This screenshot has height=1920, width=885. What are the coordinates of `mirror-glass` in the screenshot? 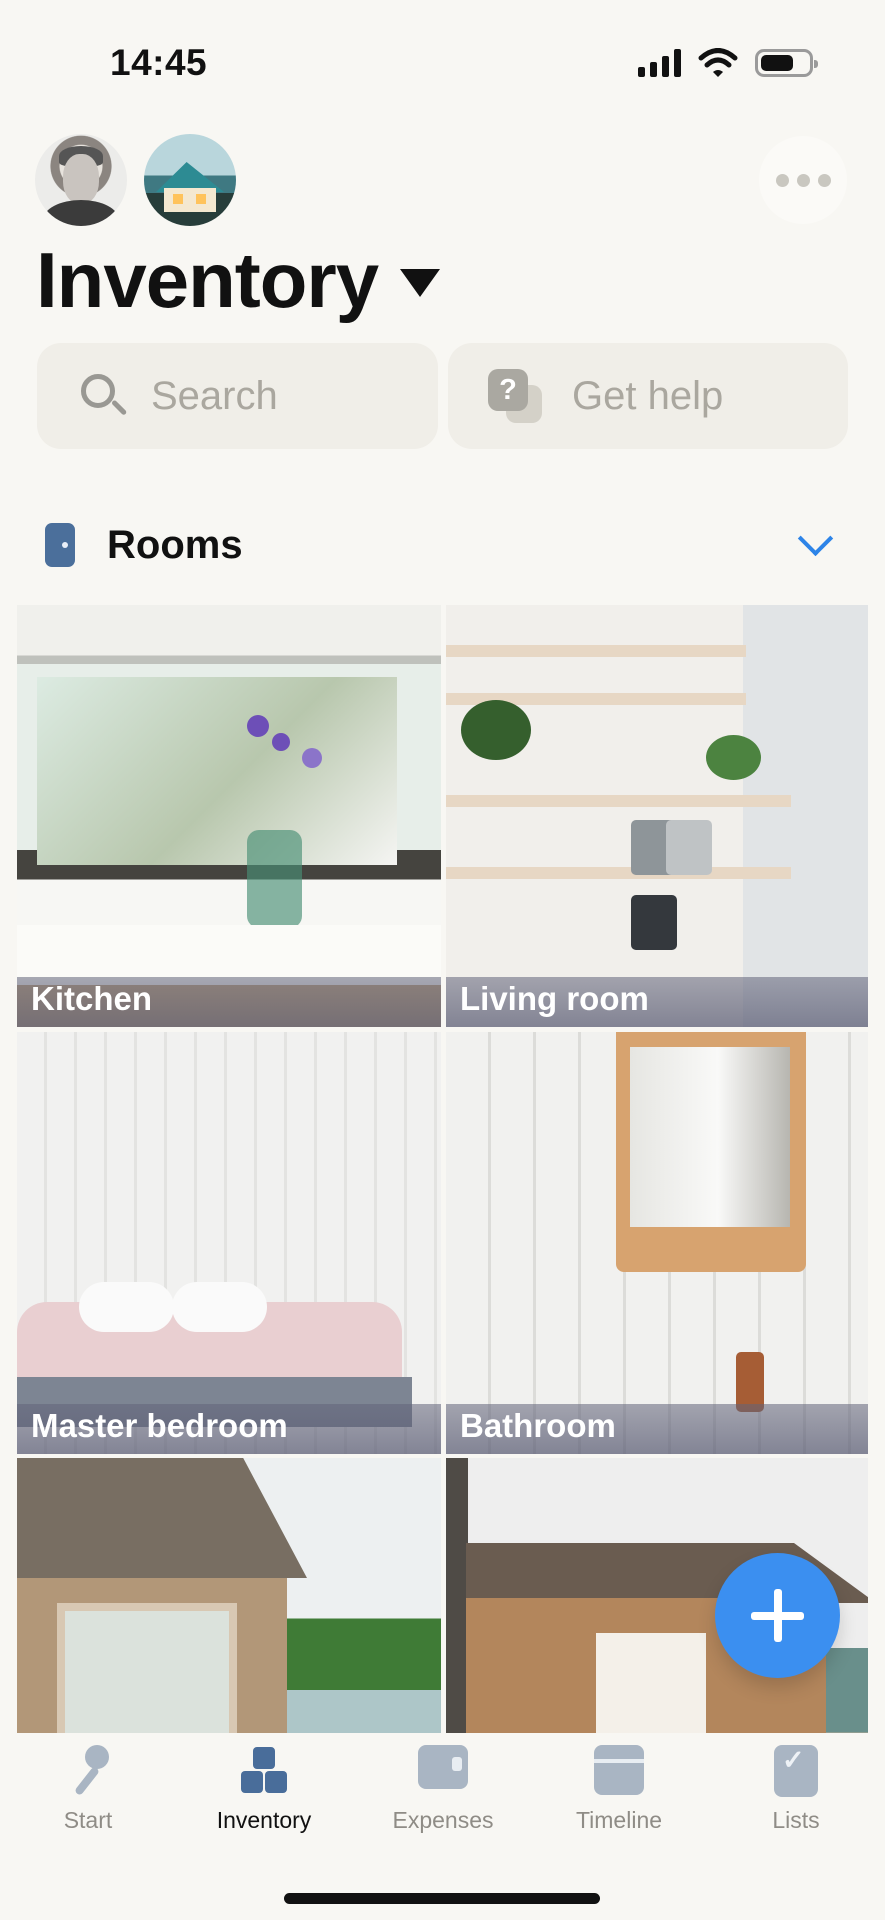 It's located at (710, 1137).